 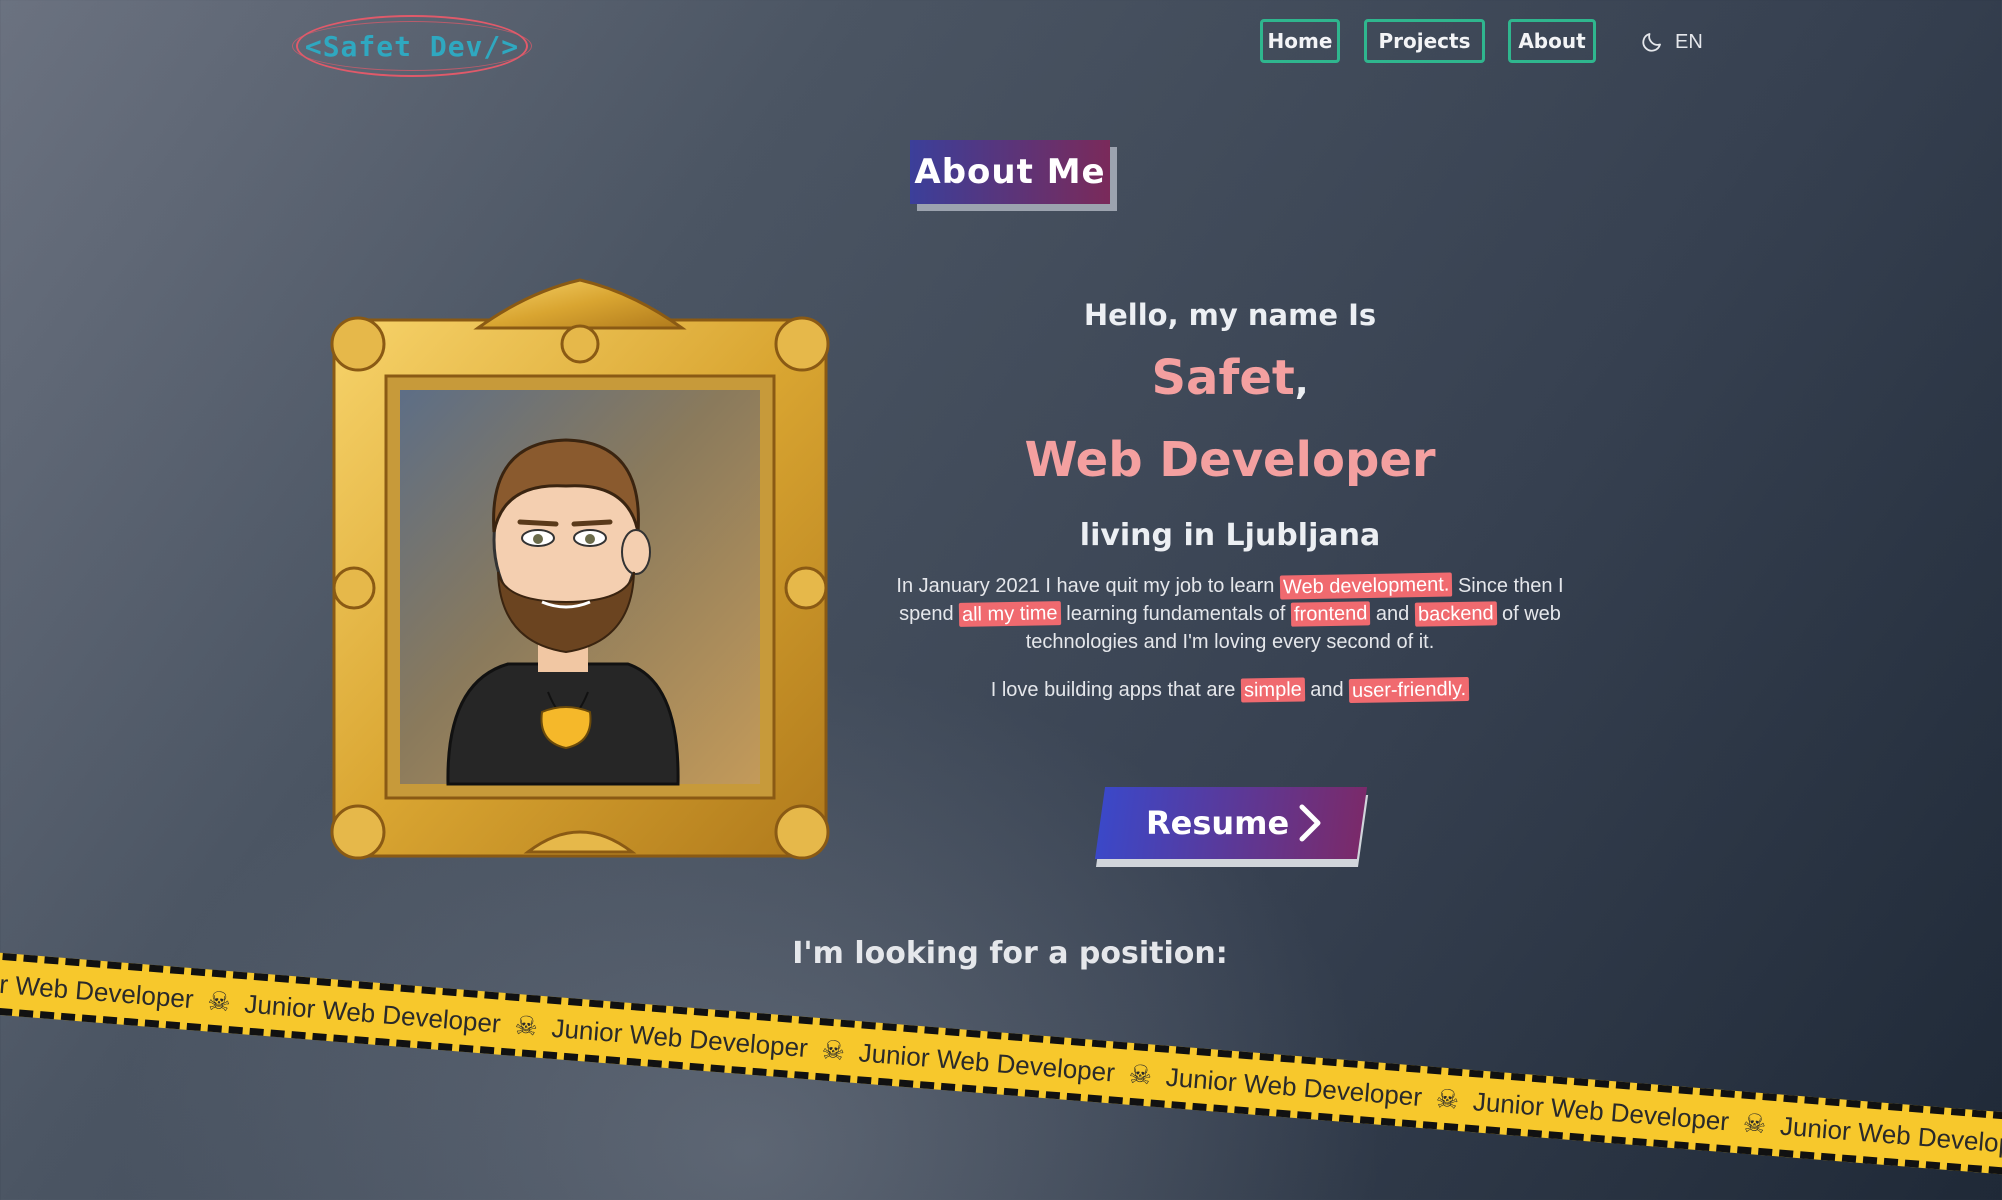 What do you see at coordinates (1409, 690) in the screenshot?
I see `highlight-user-friendly: user-friendly.` at bounding box center [1409, 690].